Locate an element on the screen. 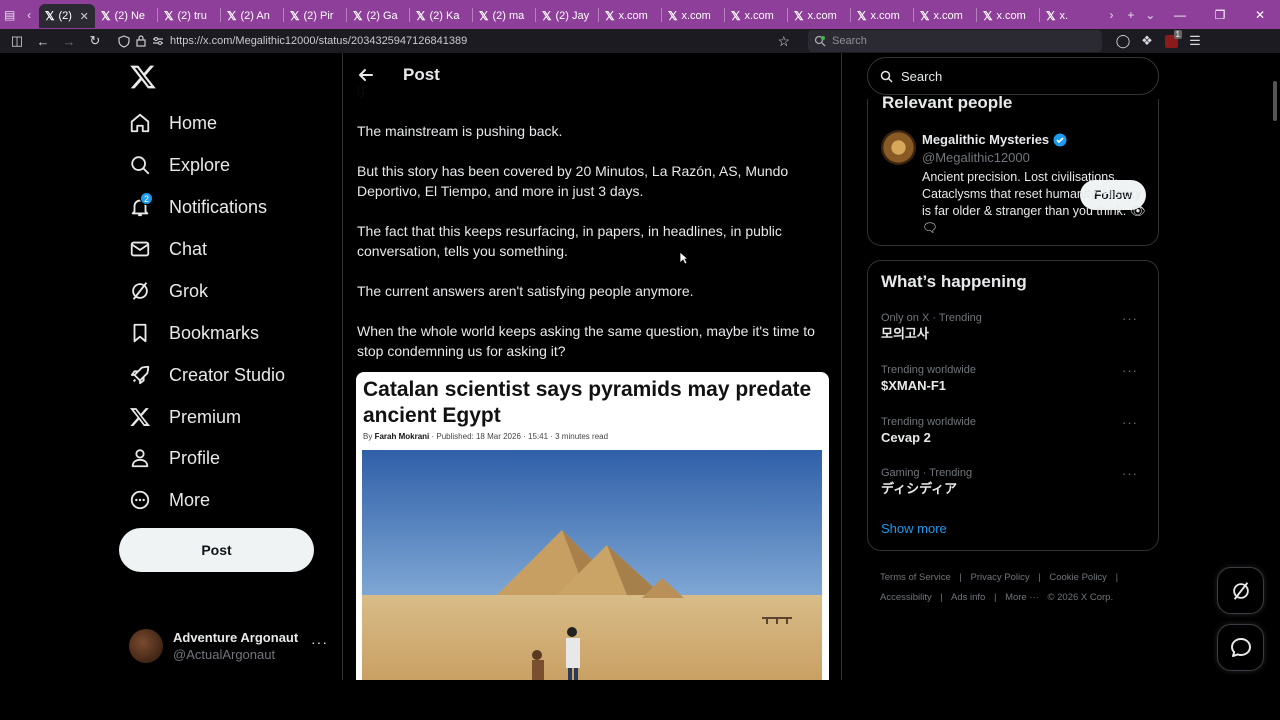  tab-close-icon: ✕ is located at coordinates (84, 16).